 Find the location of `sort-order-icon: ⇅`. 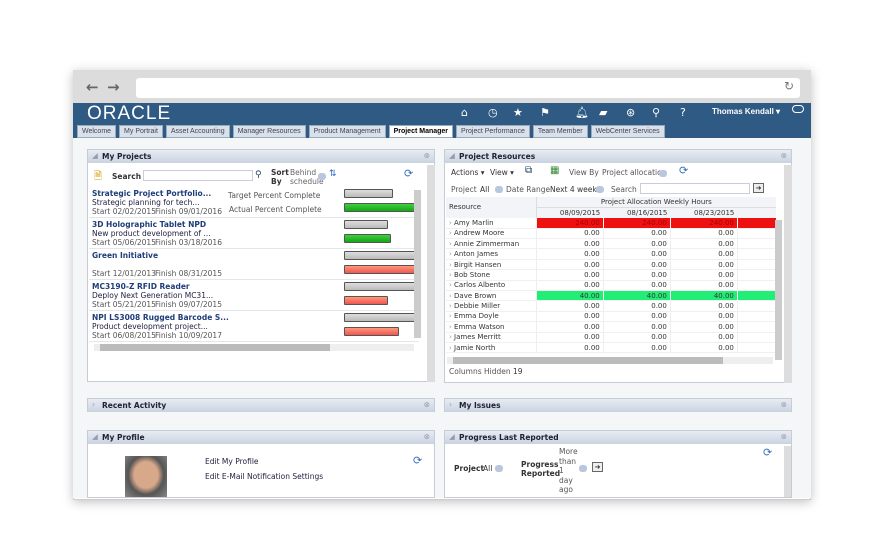

sort-order-icon: ⇅ is located at coordinates (333, 174).